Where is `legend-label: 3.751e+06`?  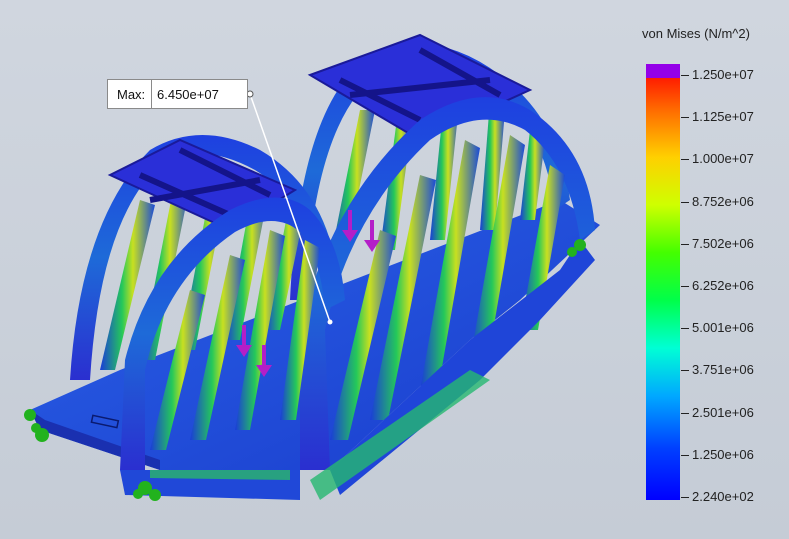 legend-label: 3.751e+06 is located at coordinates (723, 370).